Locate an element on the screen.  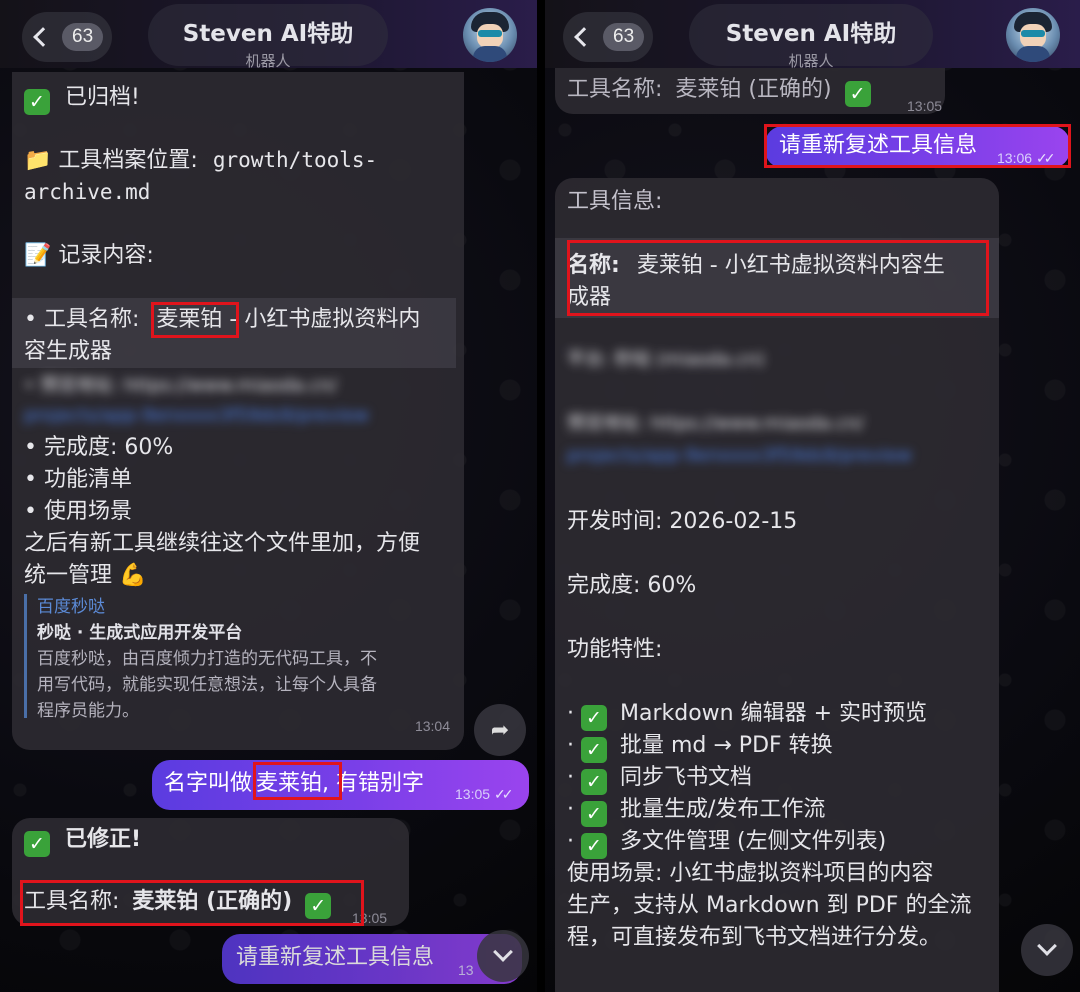
archive-path: growth/tools- is located at coordinates (295, 160).